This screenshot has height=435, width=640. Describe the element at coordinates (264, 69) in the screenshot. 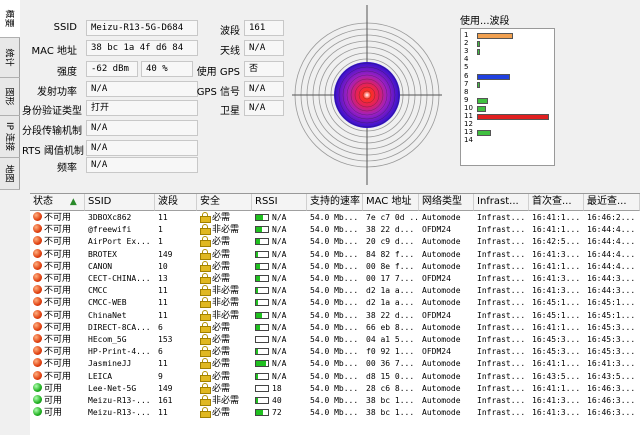

I see `gps-value: 否` at that location.